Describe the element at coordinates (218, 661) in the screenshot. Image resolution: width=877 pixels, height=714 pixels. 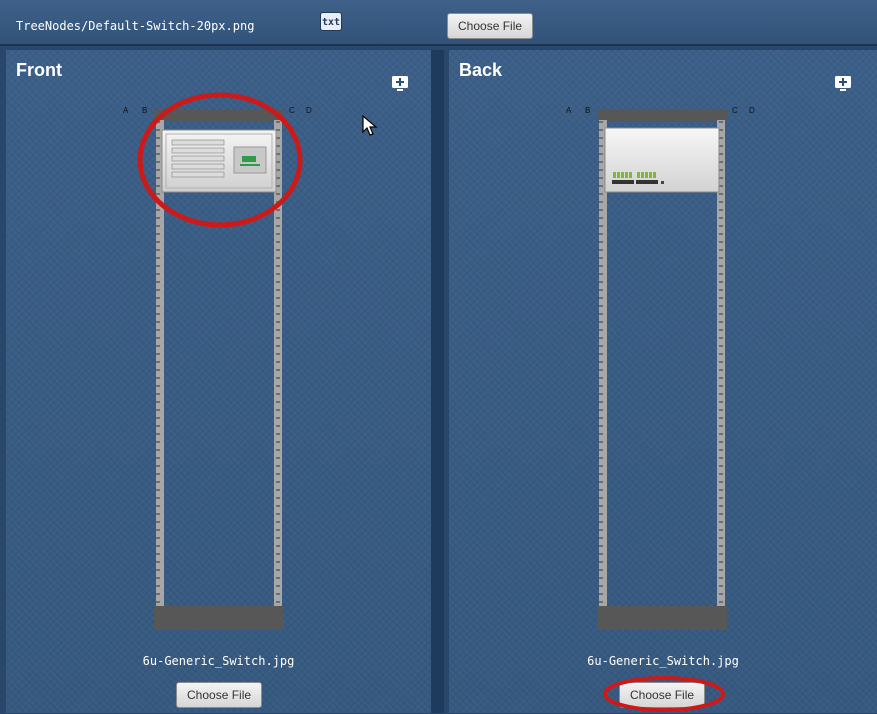
I see `front-filename: 6u-Generic_Switch.jpg` at that location.